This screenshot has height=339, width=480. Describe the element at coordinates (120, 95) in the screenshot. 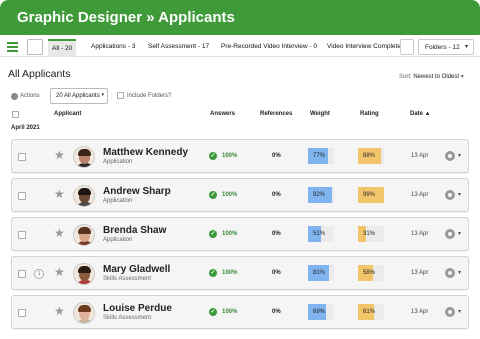

I see `include-folders-checkbox` at that location.